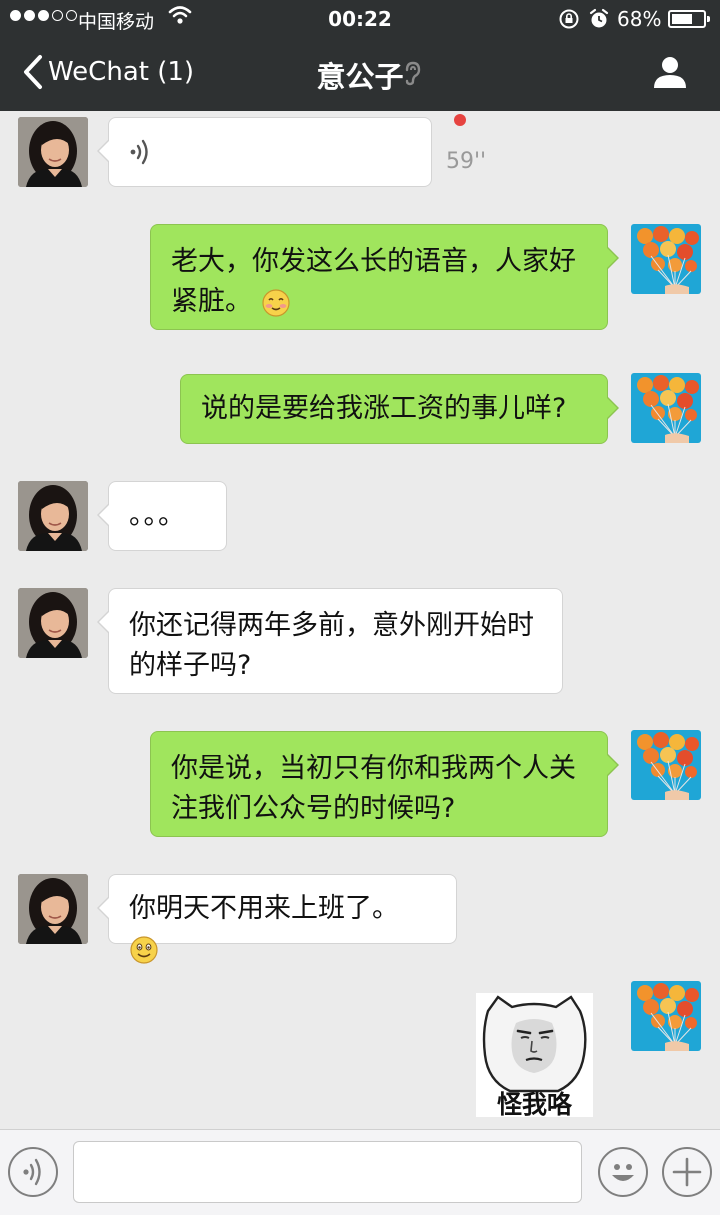 The height and width of the screenshot is (1215, 720). I want to click on emoji-icon, so click(623, 1172).